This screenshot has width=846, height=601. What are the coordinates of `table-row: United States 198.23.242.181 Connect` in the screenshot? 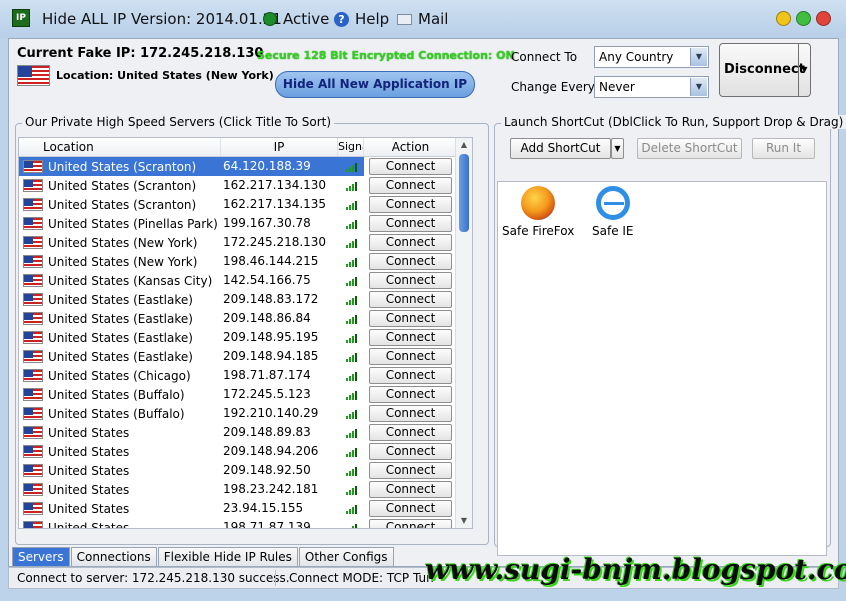 It's located at (245, 489).